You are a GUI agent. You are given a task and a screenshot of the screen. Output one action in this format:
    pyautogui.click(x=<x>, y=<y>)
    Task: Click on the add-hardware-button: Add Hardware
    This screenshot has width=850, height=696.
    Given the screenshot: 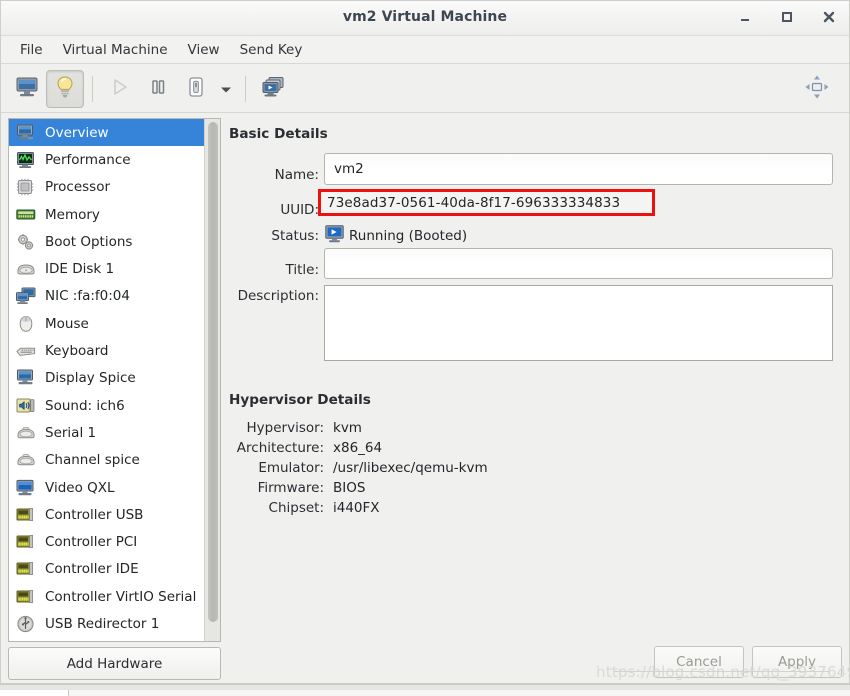 What is the action you would take?
    pyautogui.click(x=114, y=663)
    